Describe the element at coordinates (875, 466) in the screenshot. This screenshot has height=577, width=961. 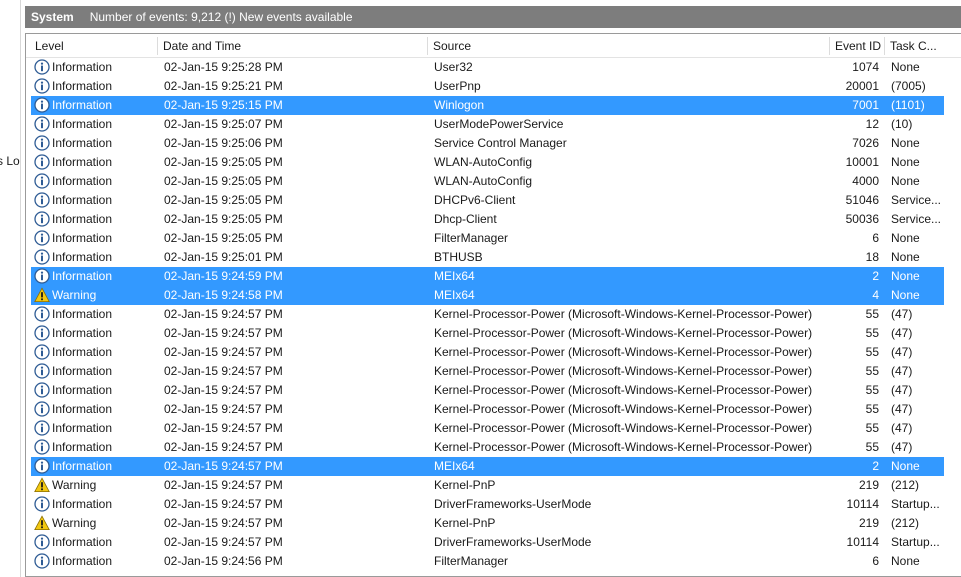
I see `event-id: 2` at that location.